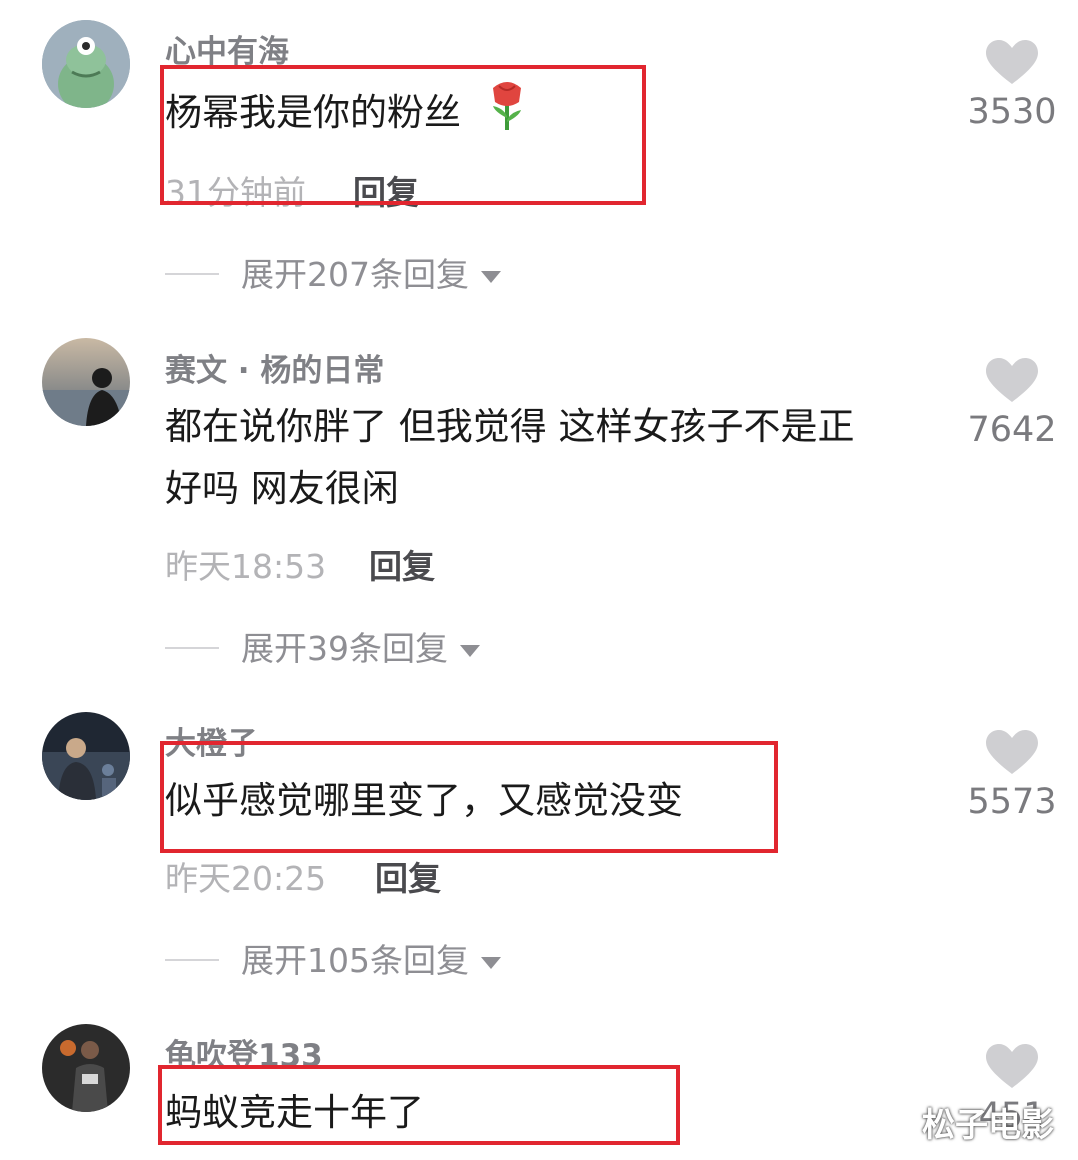 The height and width of the screenshot is (1160, 1078). Describe the element at coordinates (510, 426) in the screenshot. I see `comment-text-line: 都在说你胖了 但我觉得 这样女孩子不是正` at that location.